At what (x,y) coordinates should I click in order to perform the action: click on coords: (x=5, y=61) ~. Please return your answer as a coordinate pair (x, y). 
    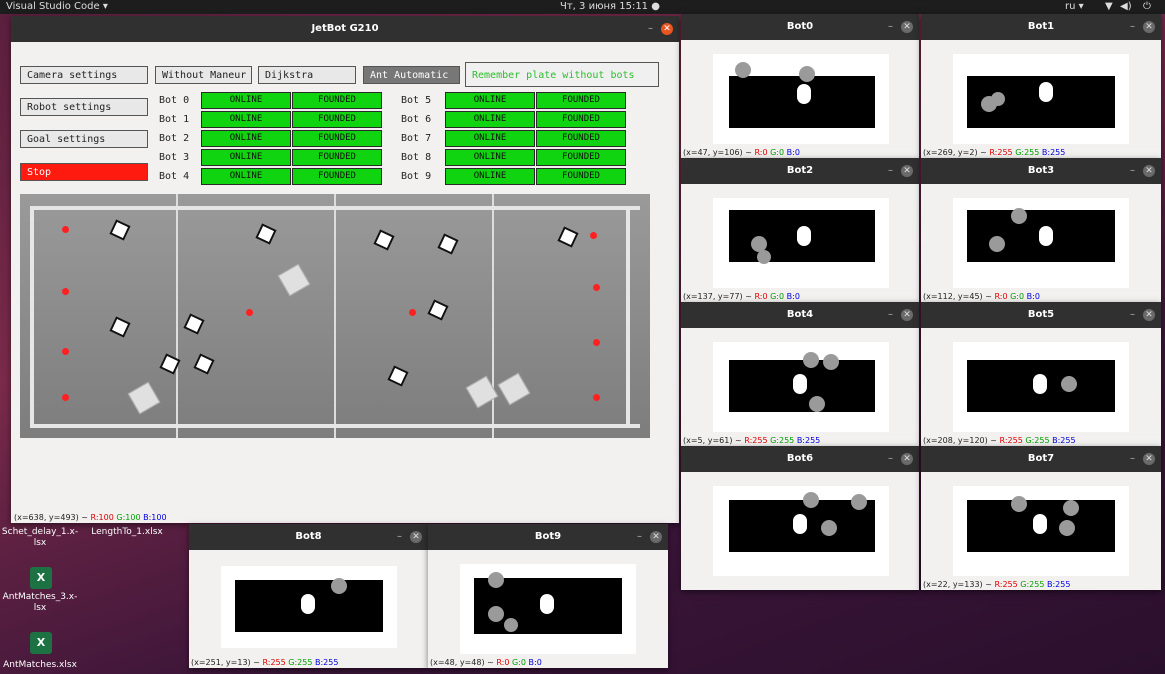
    Looking at the image, I should click on (712, 440).